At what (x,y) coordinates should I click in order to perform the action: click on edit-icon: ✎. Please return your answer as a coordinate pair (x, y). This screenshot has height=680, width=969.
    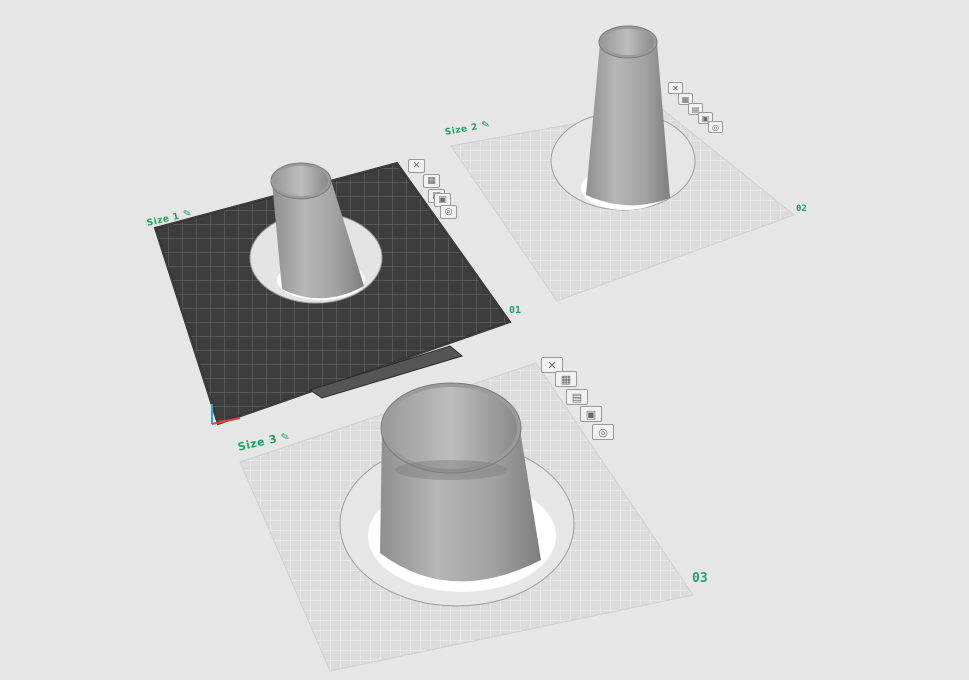
    Looking at the image, I should click on (486, 125).